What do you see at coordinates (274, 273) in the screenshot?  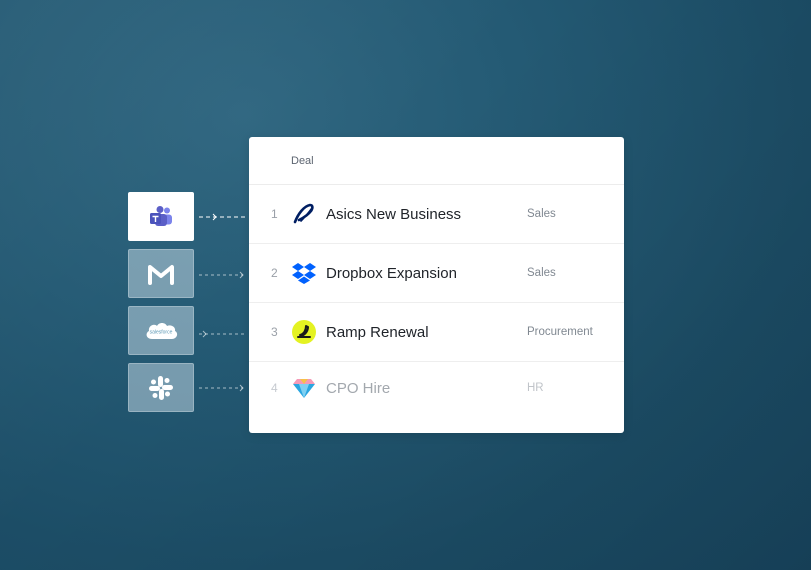 I see `row-number: 2` at bounding box center [274, 273].